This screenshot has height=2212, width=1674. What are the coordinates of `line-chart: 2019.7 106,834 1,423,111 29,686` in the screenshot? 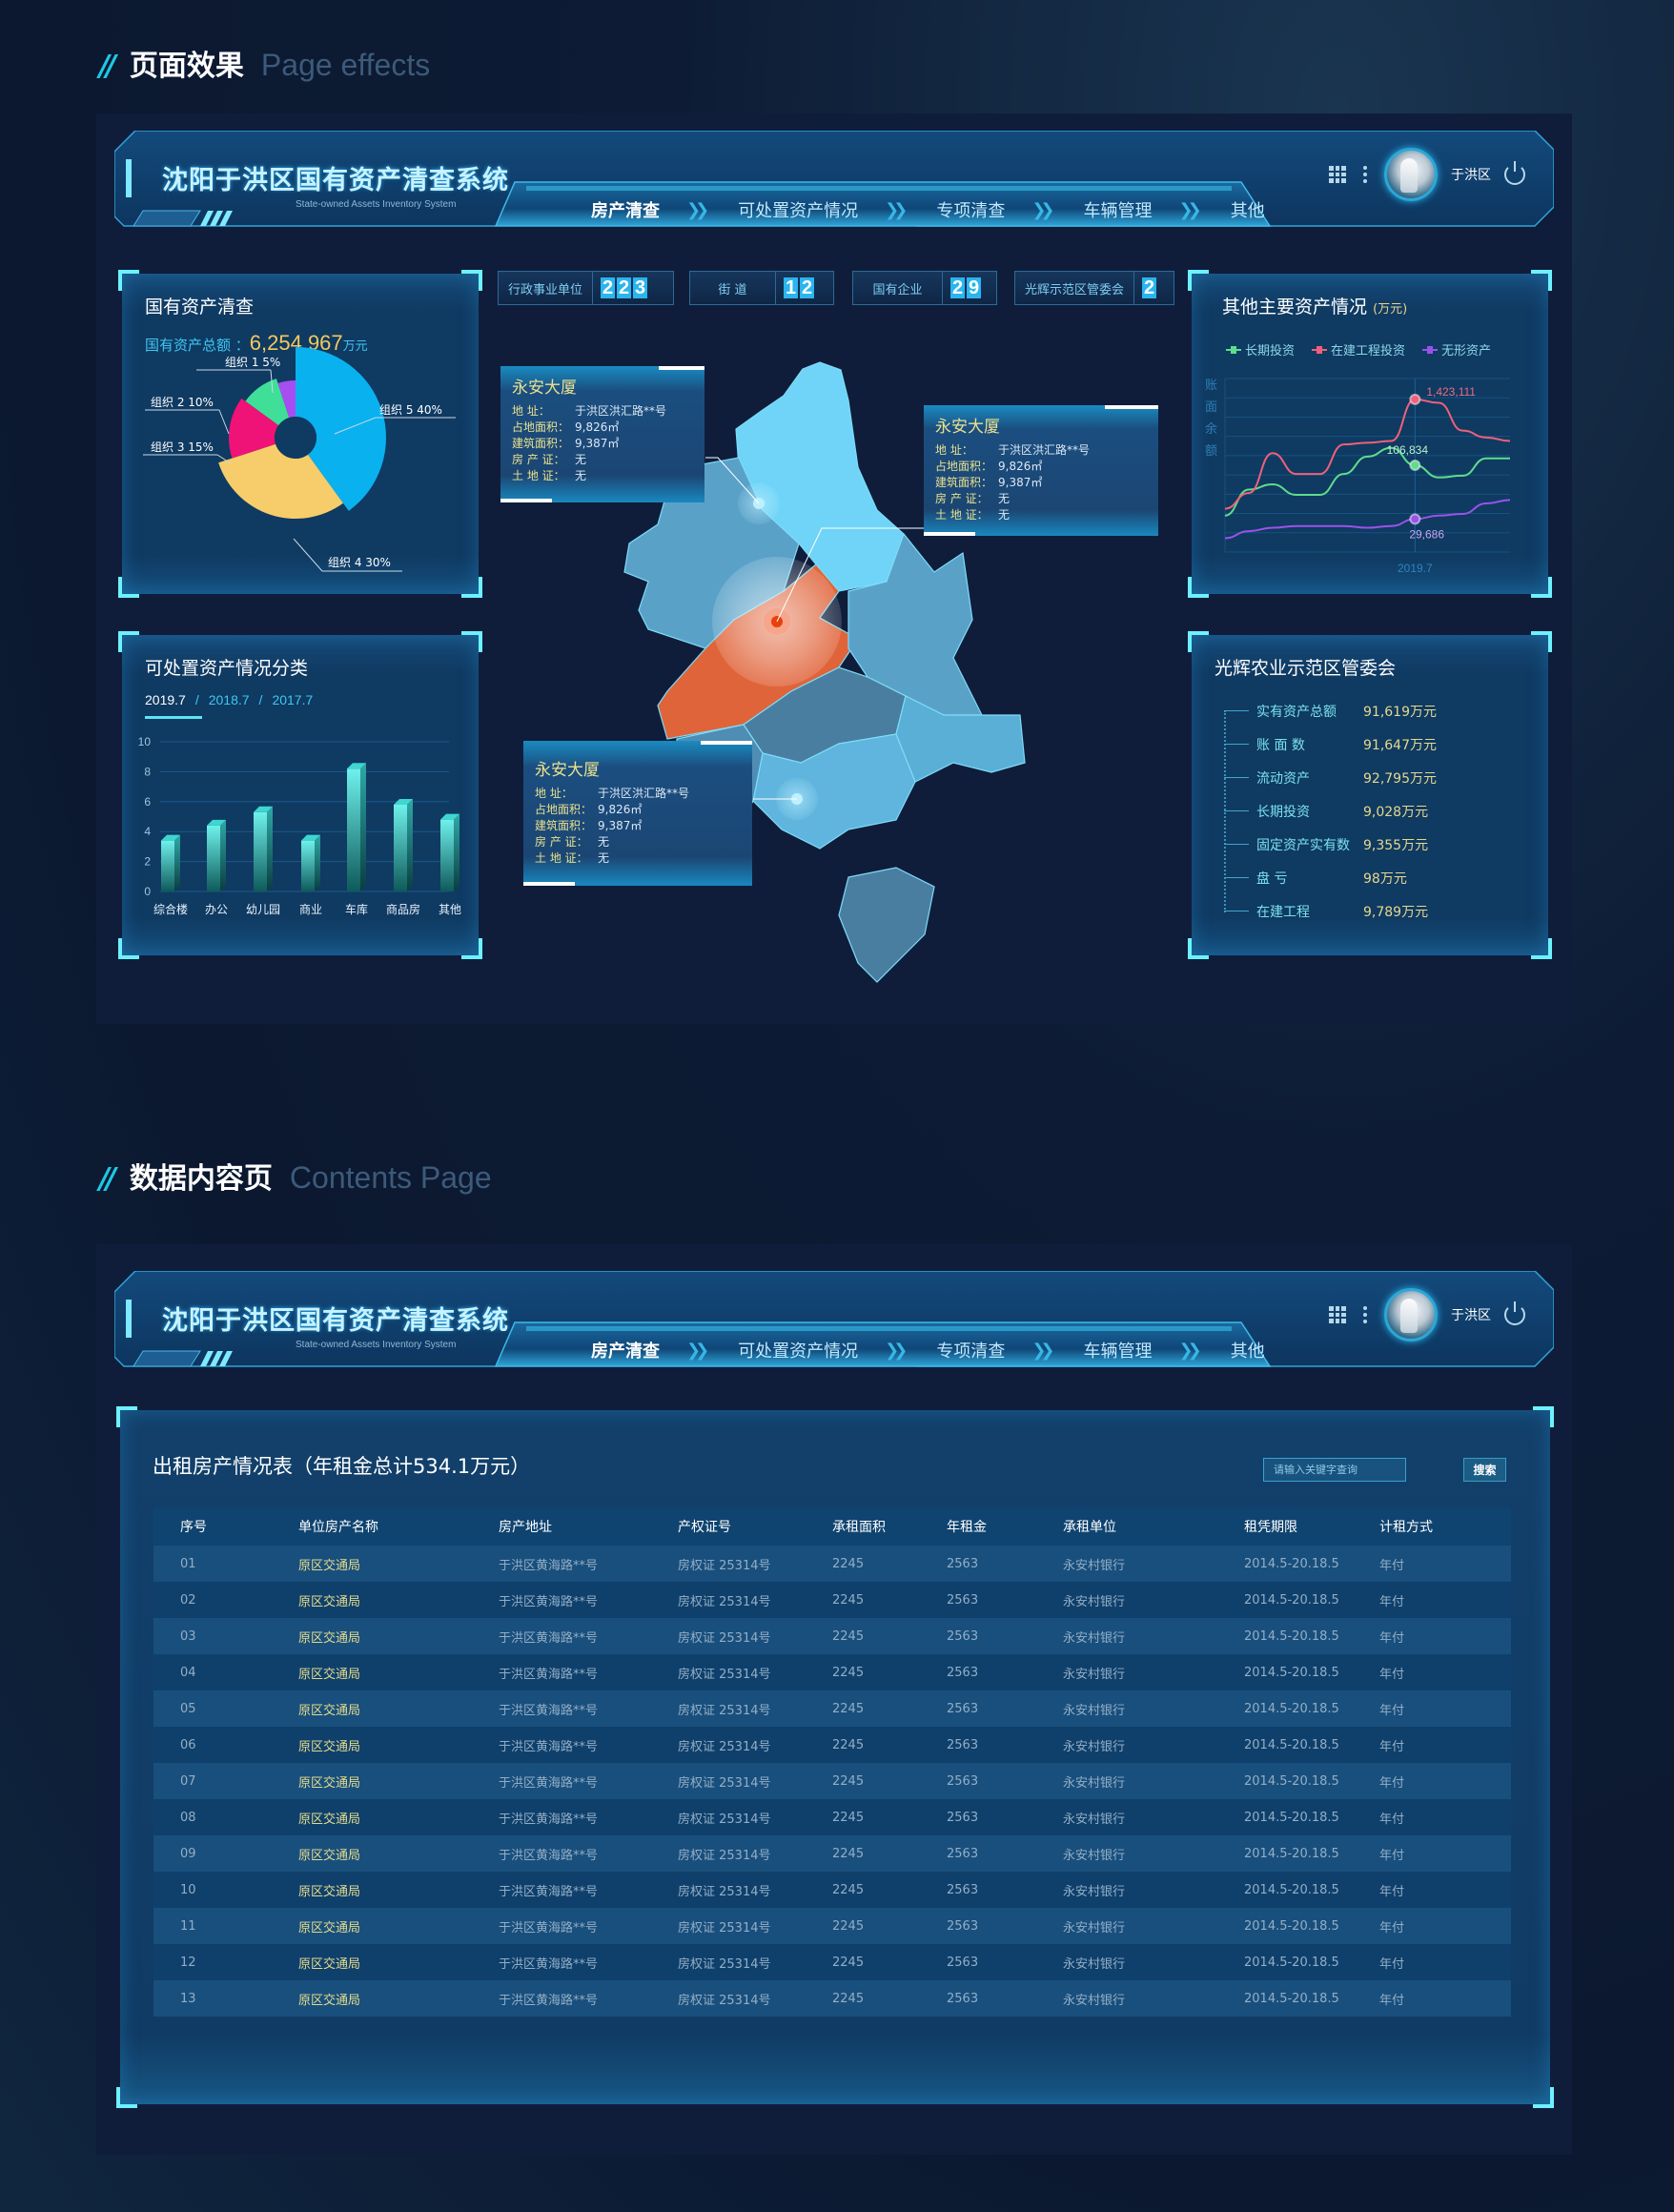 It's located at (1367, 476).